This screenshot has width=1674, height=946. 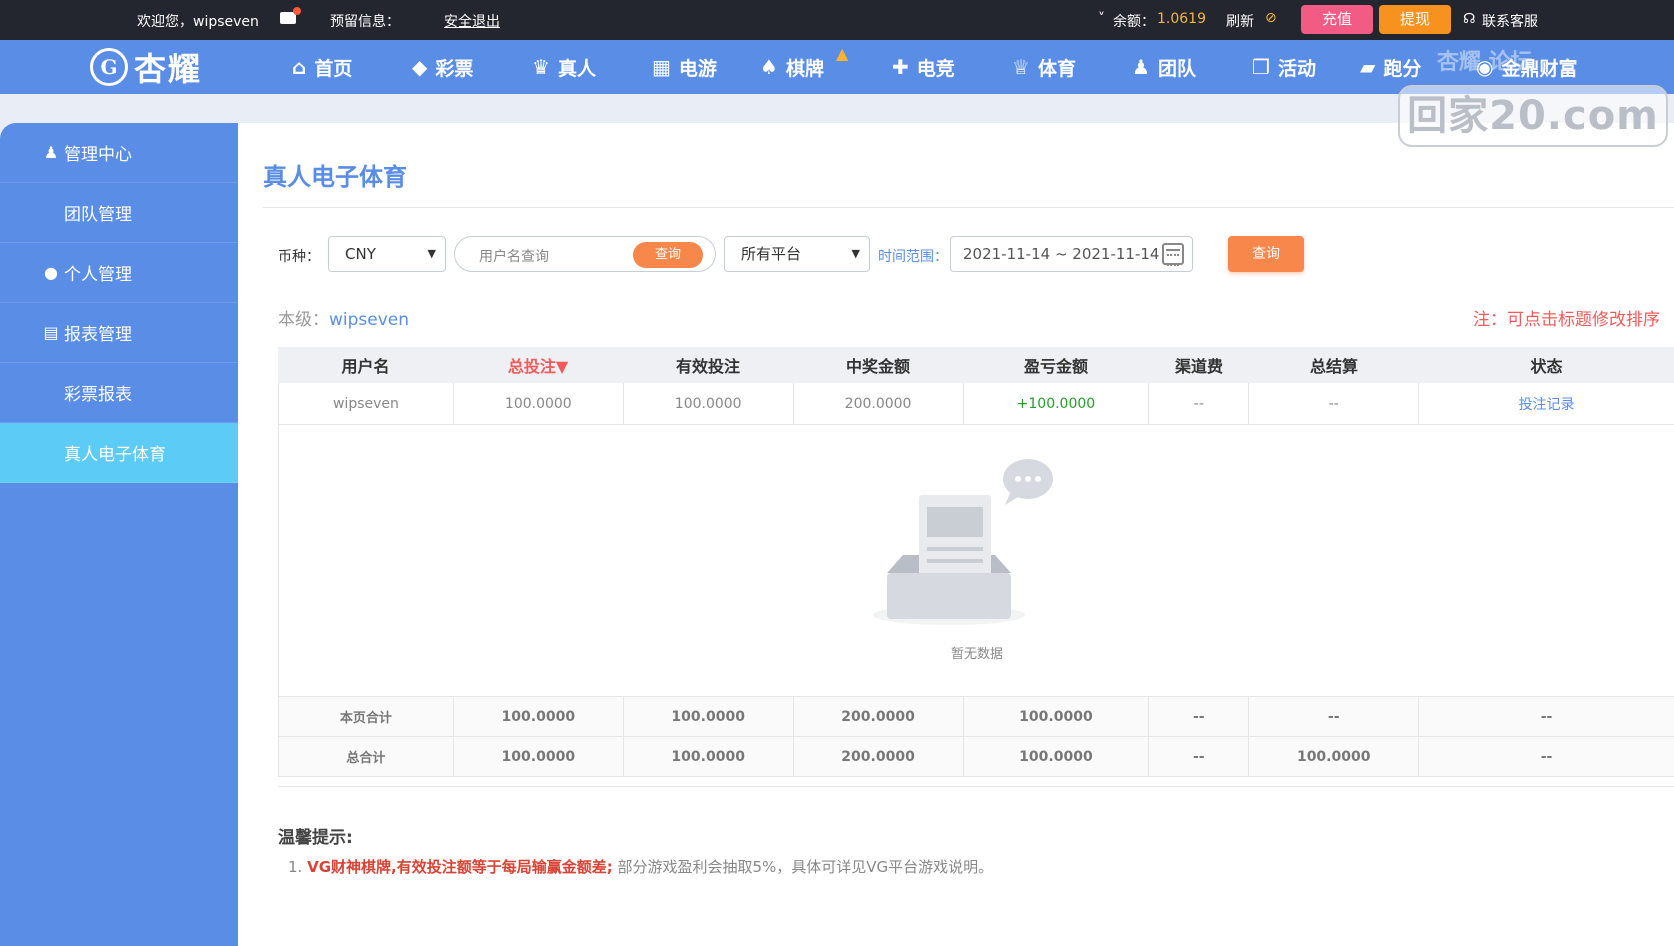 I want to click on dealer-icon: ♛, so click(x=541, y=67).